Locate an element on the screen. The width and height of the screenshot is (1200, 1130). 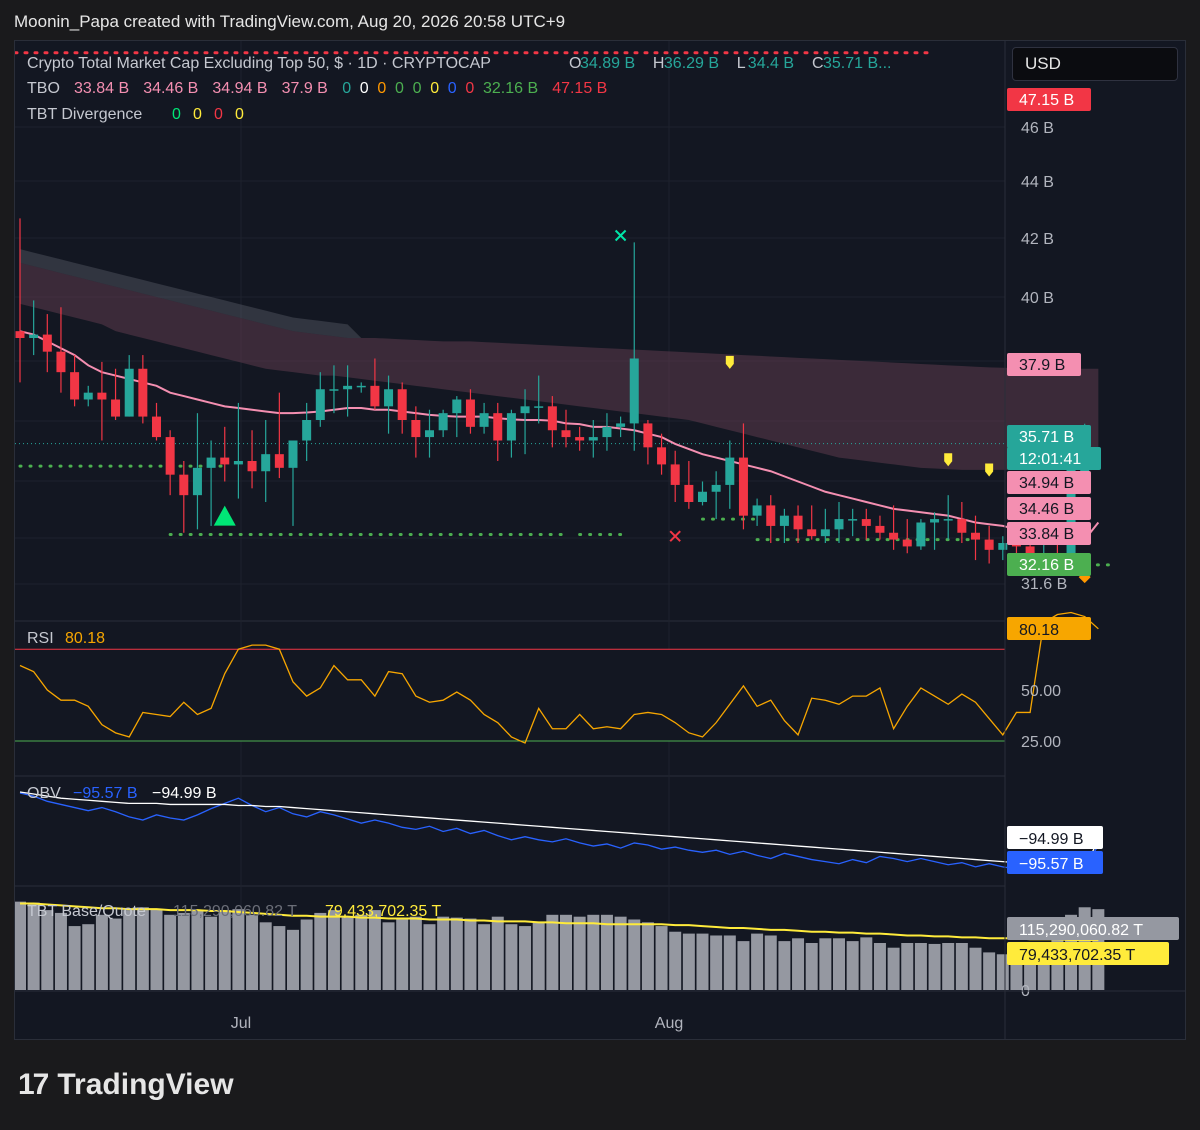
rsi-tick: 50.00 is located at coordinates (1041, 691).